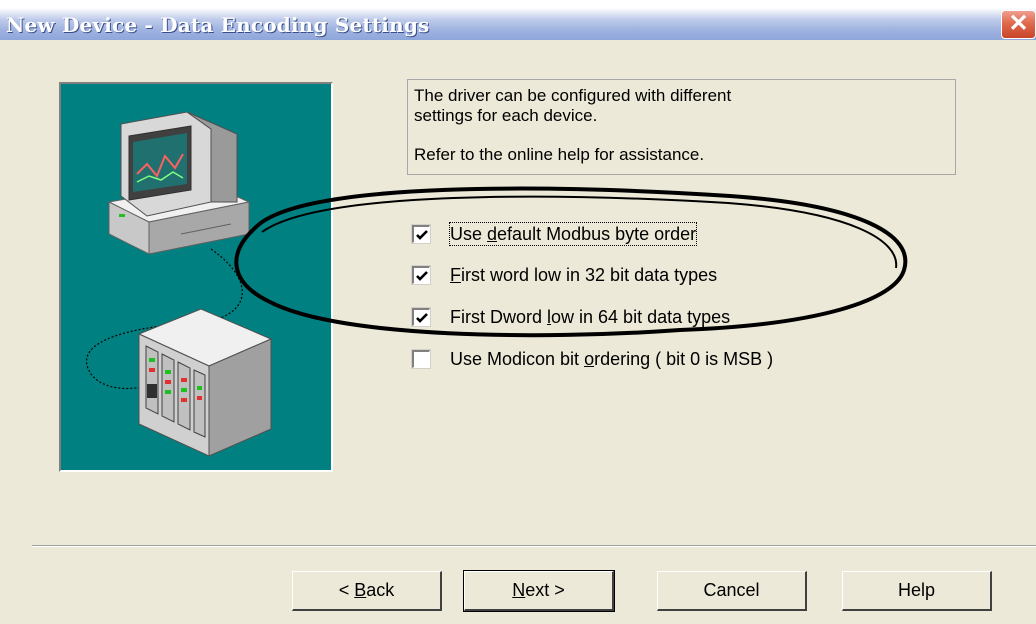 This screenshot has width=1036, height=624. I want to click on help-hint-text: Refer to the online help for assistance., so click(559, 154).